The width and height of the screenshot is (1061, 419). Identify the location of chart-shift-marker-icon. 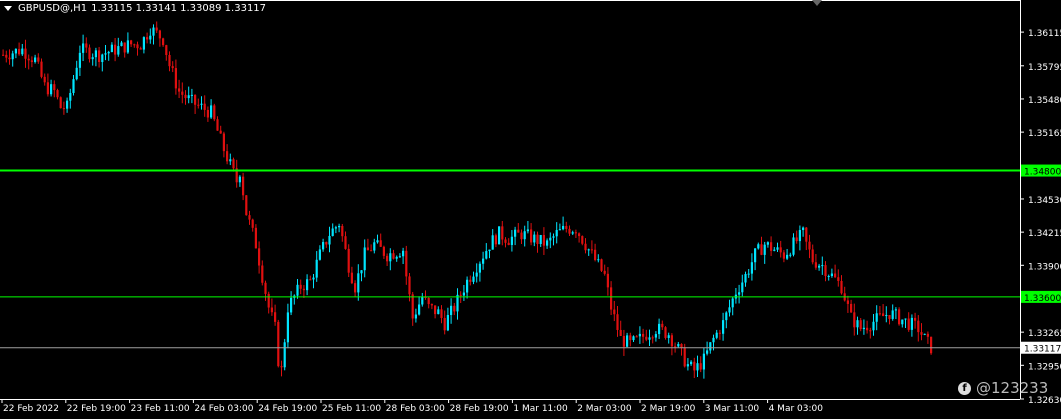
(817, 3).